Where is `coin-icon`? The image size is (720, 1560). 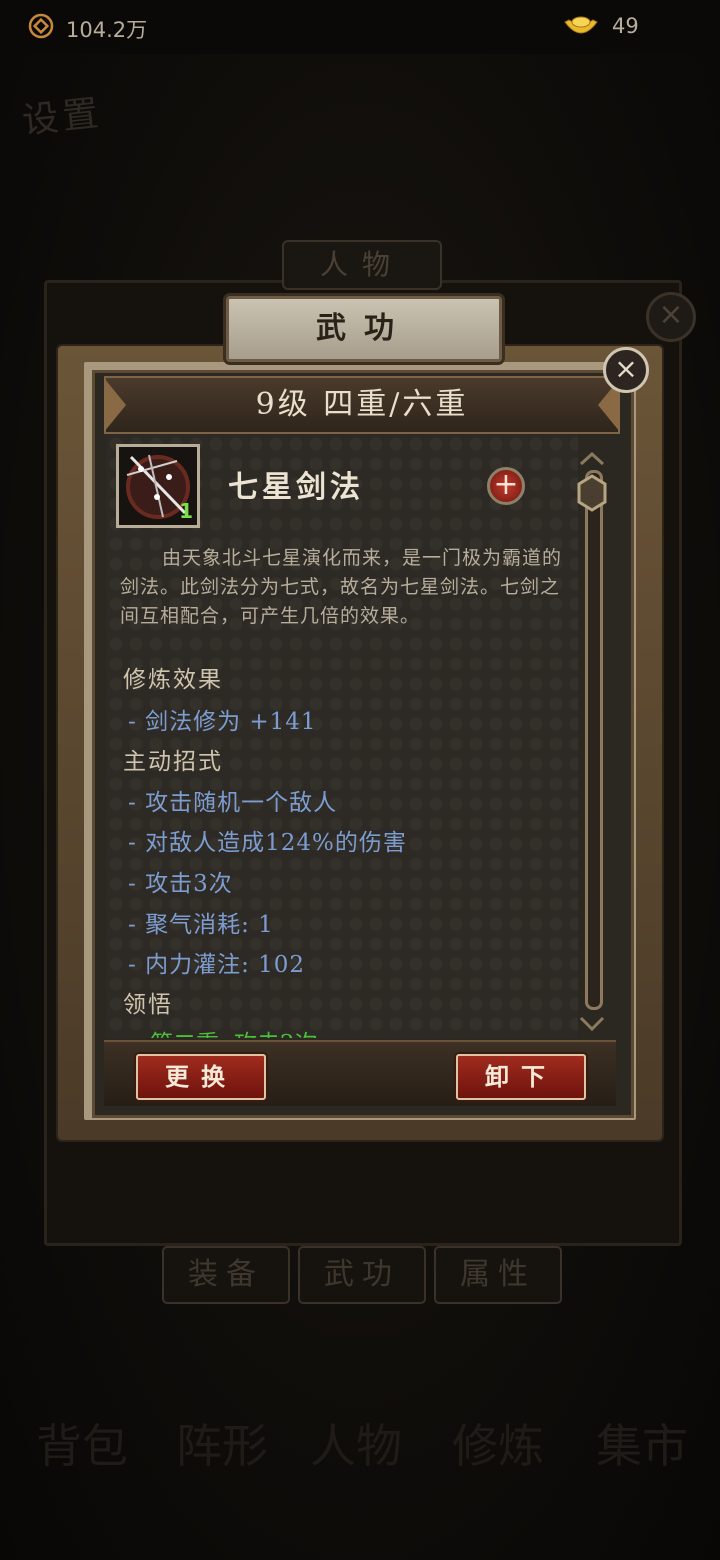
coin-icon is located at coordinates (41, 26).